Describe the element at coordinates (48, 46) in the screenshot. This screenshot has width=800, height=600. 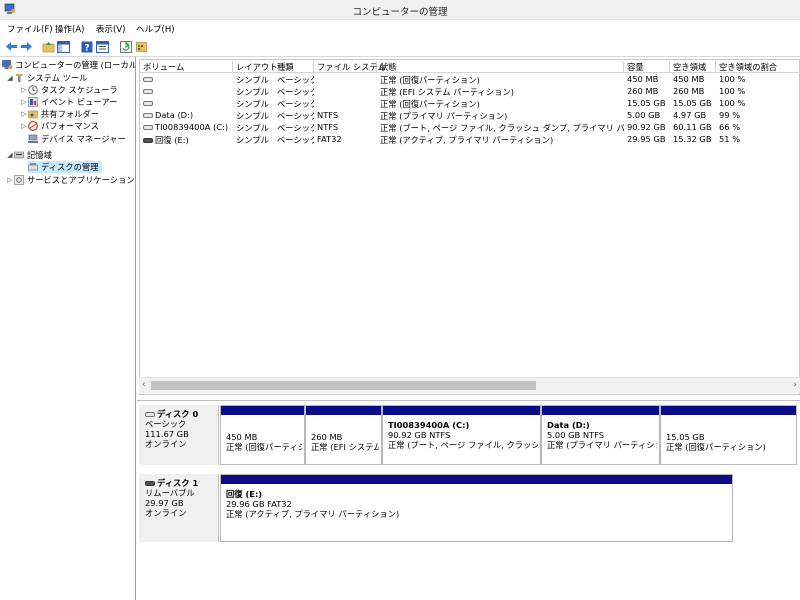
I see `up-folder-icon` at that location.